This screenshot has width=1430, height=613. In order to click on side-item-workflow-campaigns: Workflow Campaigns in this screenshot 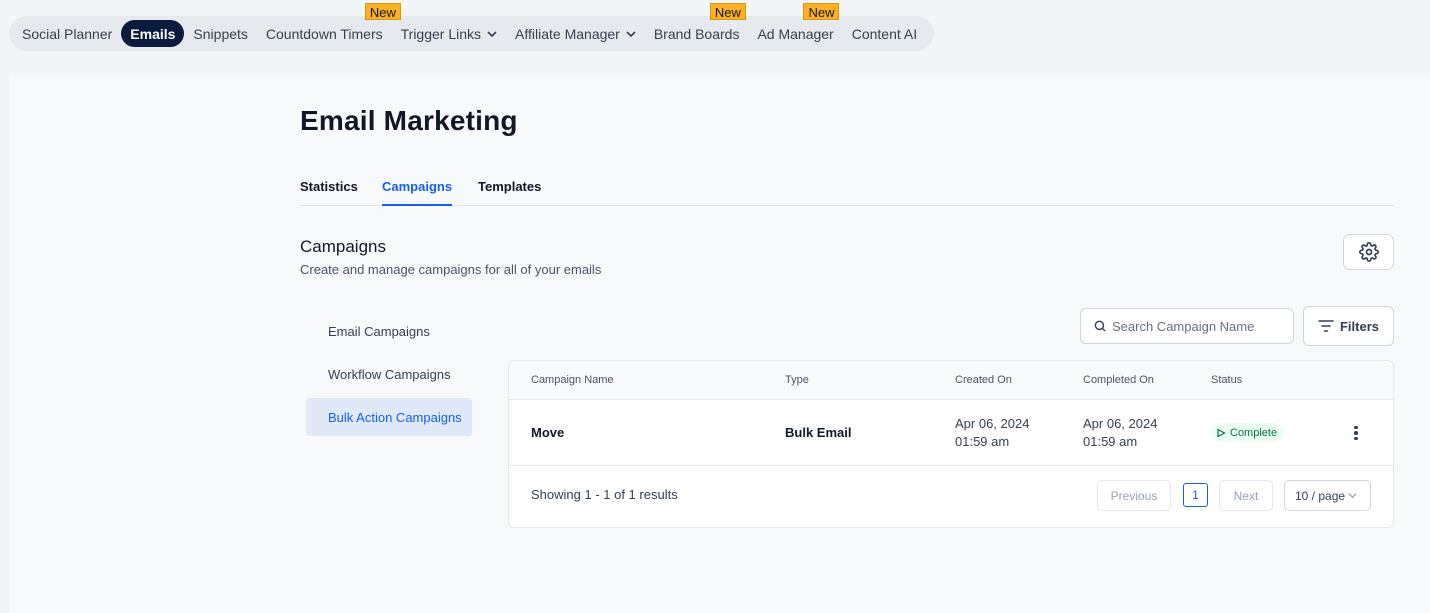, I will do `click(389, 374)`.